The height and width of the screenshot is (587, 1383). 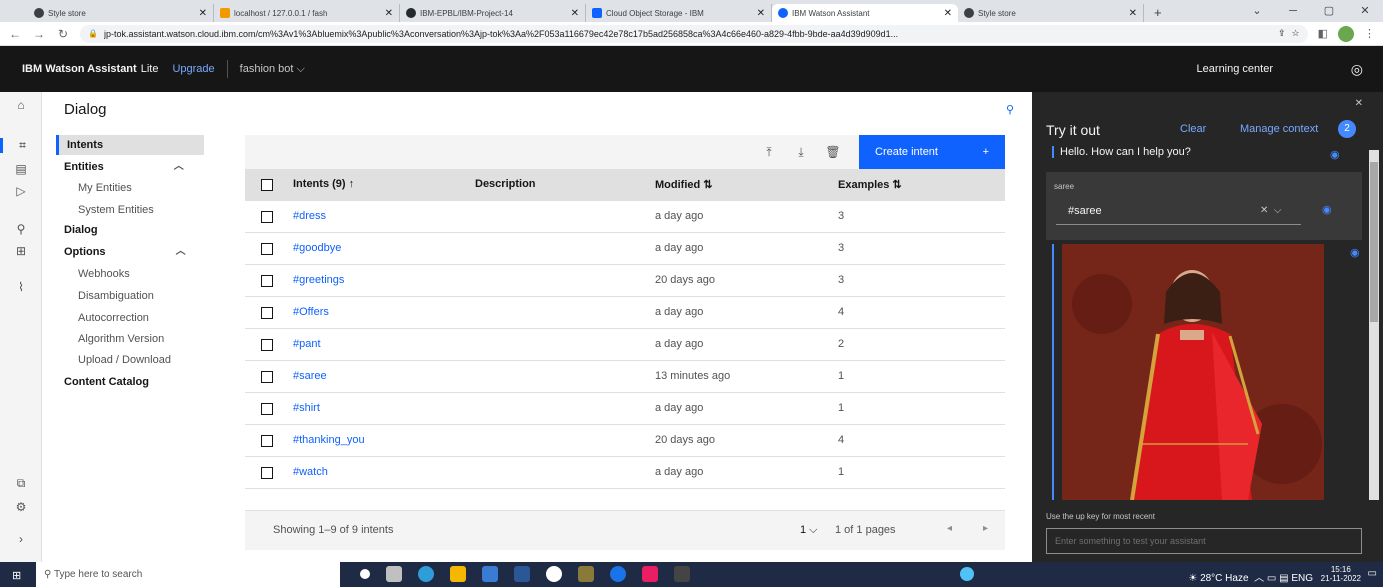 I want to click on col-header-modified: Modified ⇅, so click(x=684, y=184).